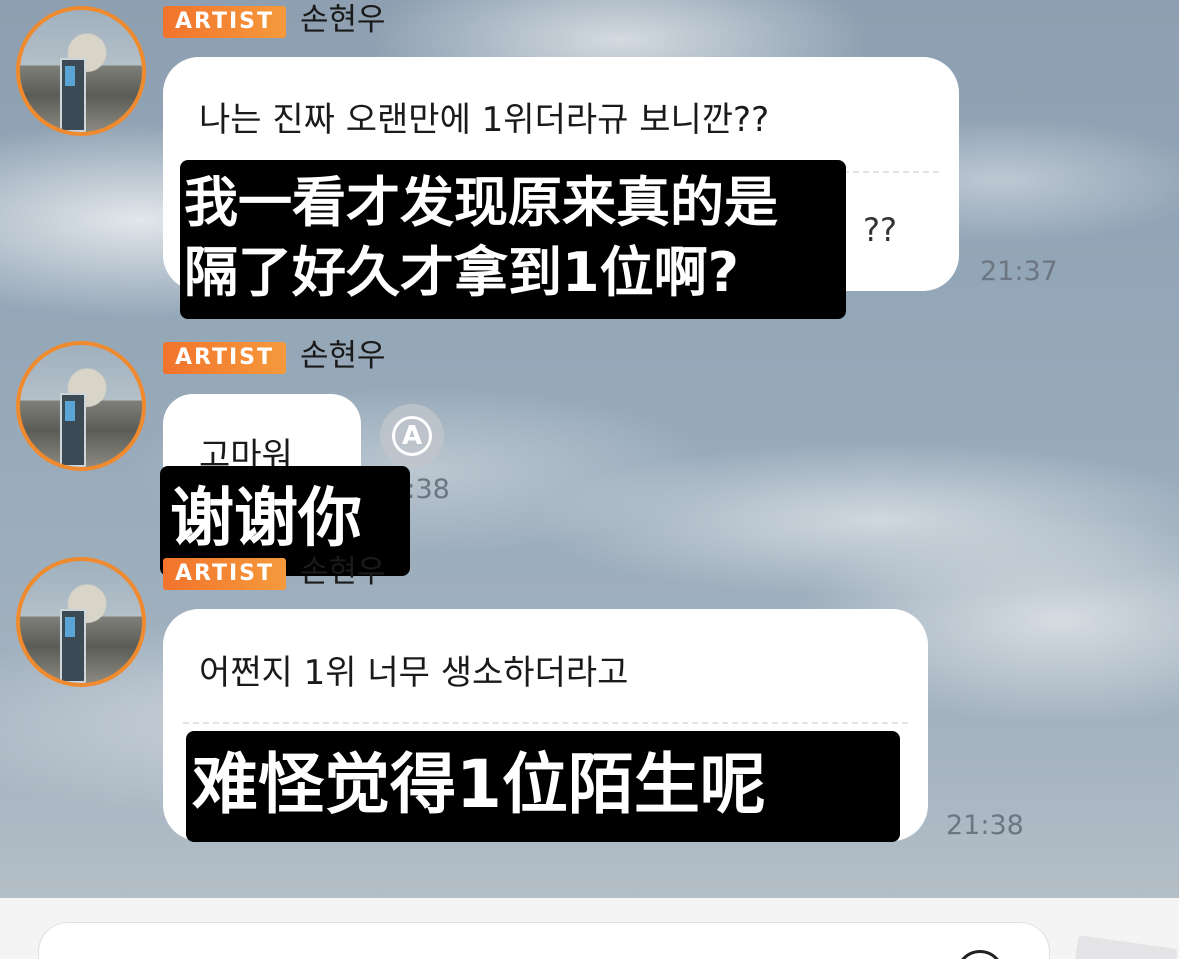 The height and width of the screenshot is (959, 1179). I want to click on translate-button: A, so click(412, 436).